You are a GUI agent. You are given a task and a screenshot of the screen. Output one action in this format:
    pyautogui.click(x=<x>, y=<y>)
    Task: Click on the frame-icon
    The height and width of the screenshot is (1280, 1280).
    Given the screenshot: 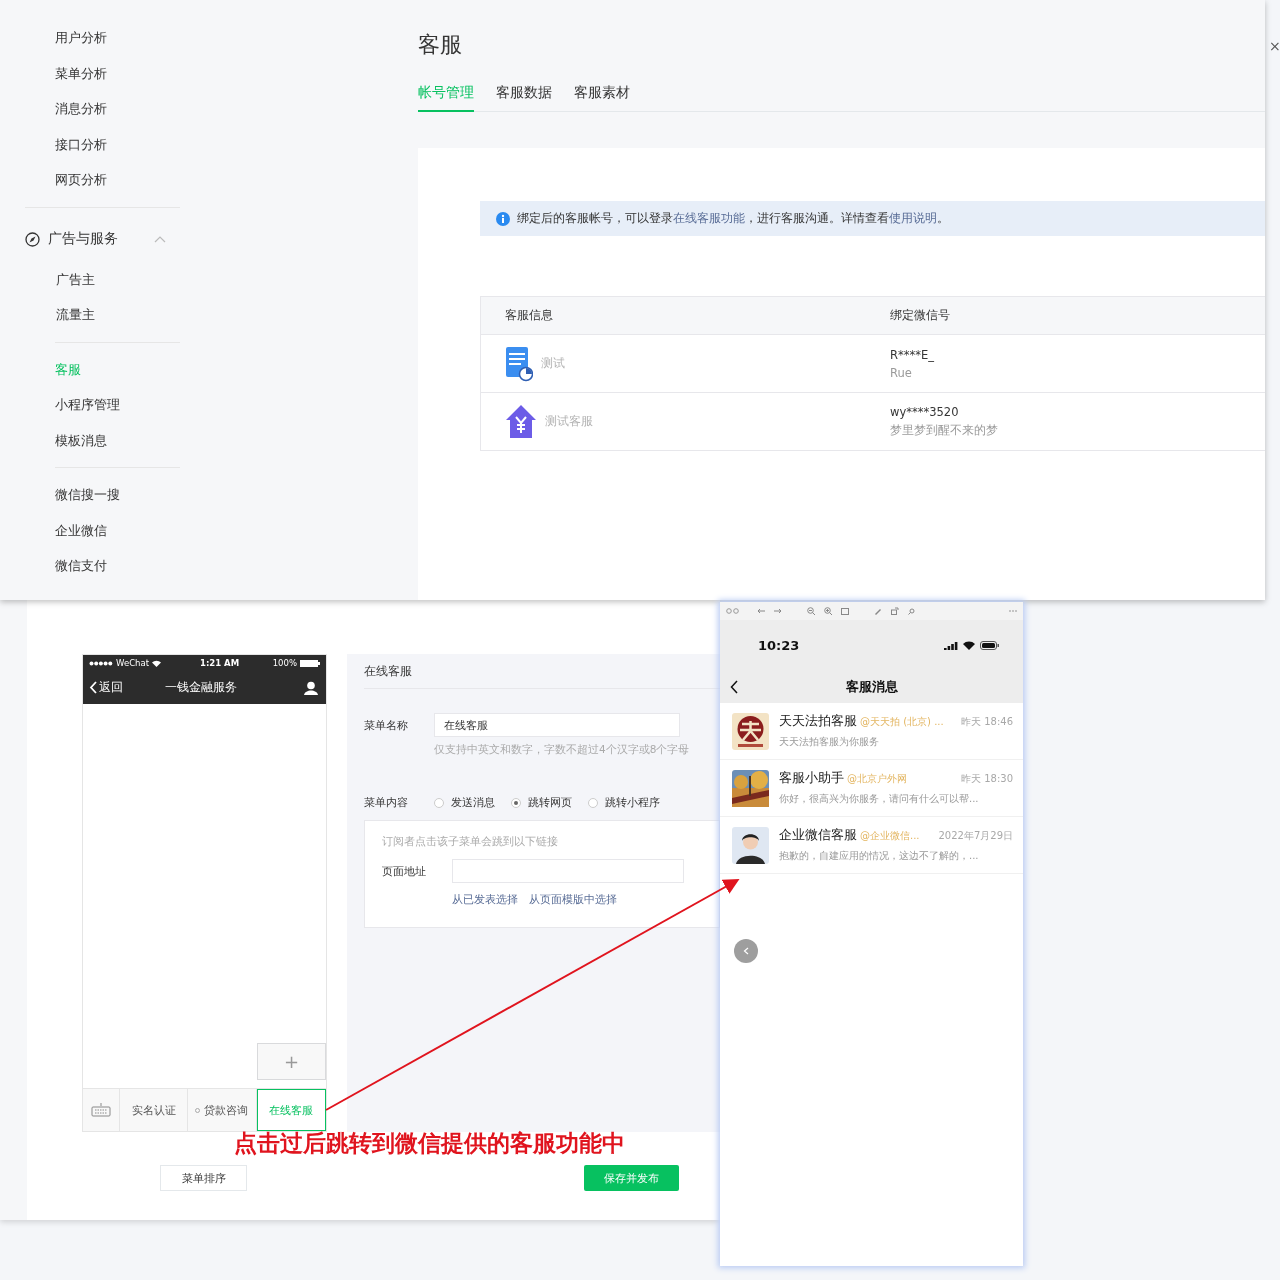 What is the action you would take?
    pyautogui.click(x=845, y=611)
    